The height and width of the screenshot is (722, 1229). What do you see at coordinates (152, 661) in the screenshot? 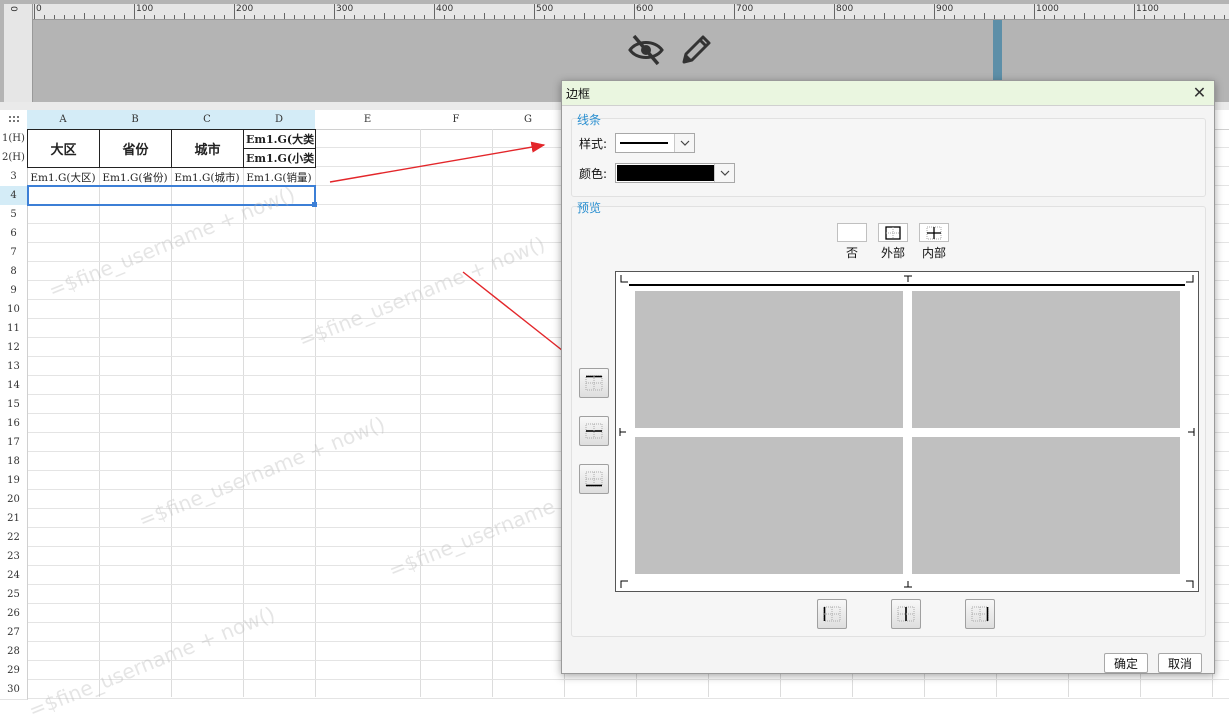
I see `watermark: =$fine_username + now()` at bounding box center [152, 661].